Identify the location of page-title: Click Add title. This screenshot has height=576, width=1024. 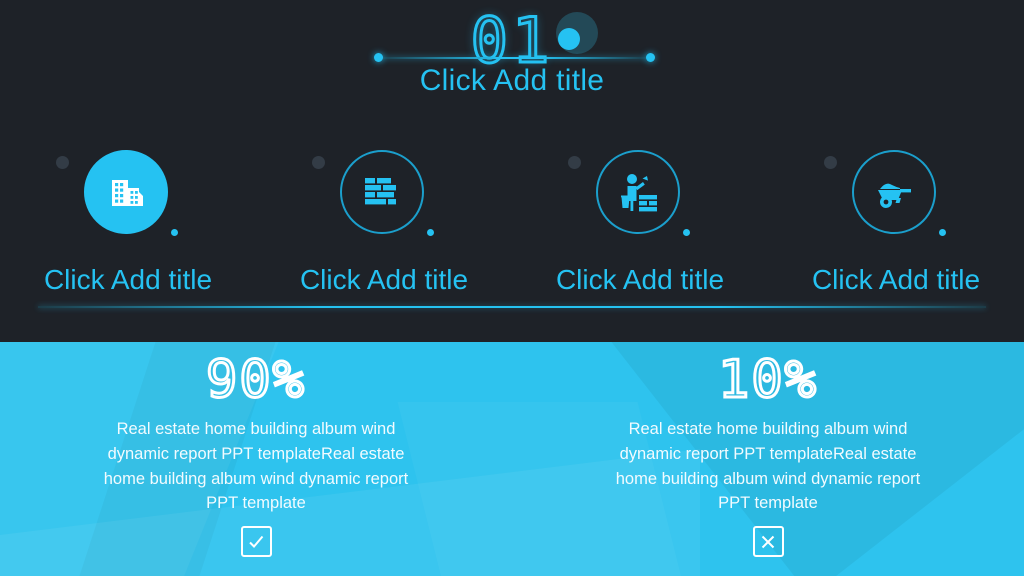
(512, 81).